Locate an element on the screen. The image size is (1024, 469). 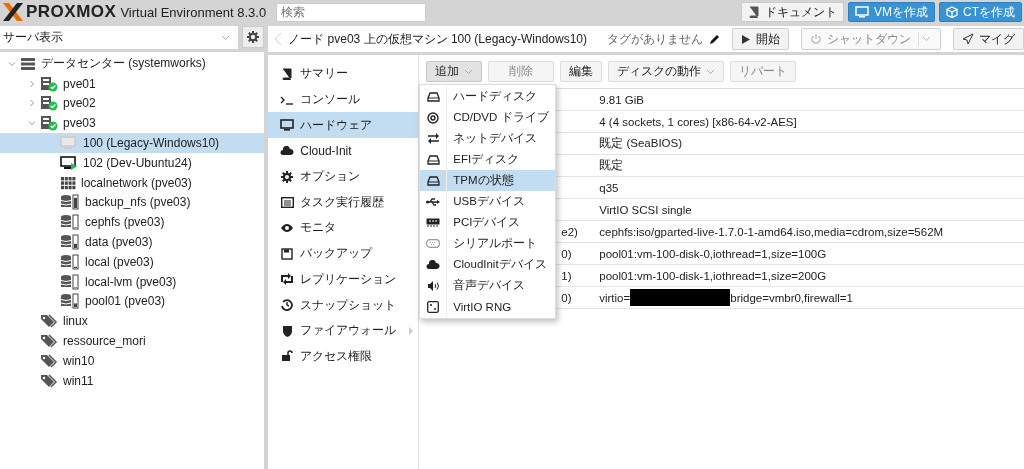
nav-item: Cloud-Init is located at coordinates (343, 151).